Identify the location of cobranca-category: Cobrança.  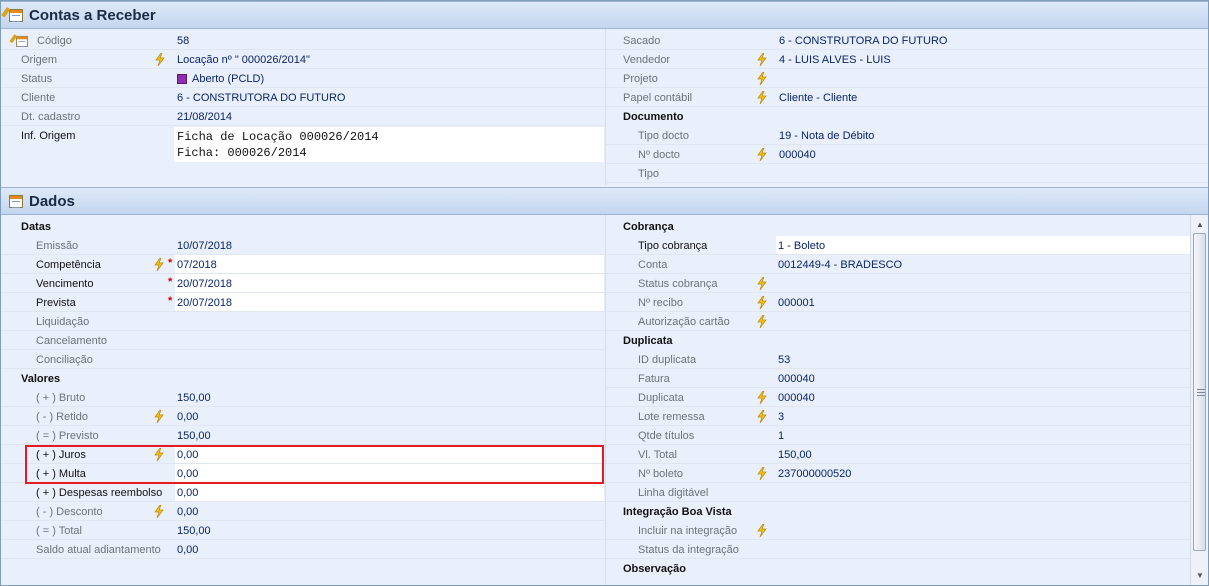
(648, 226).